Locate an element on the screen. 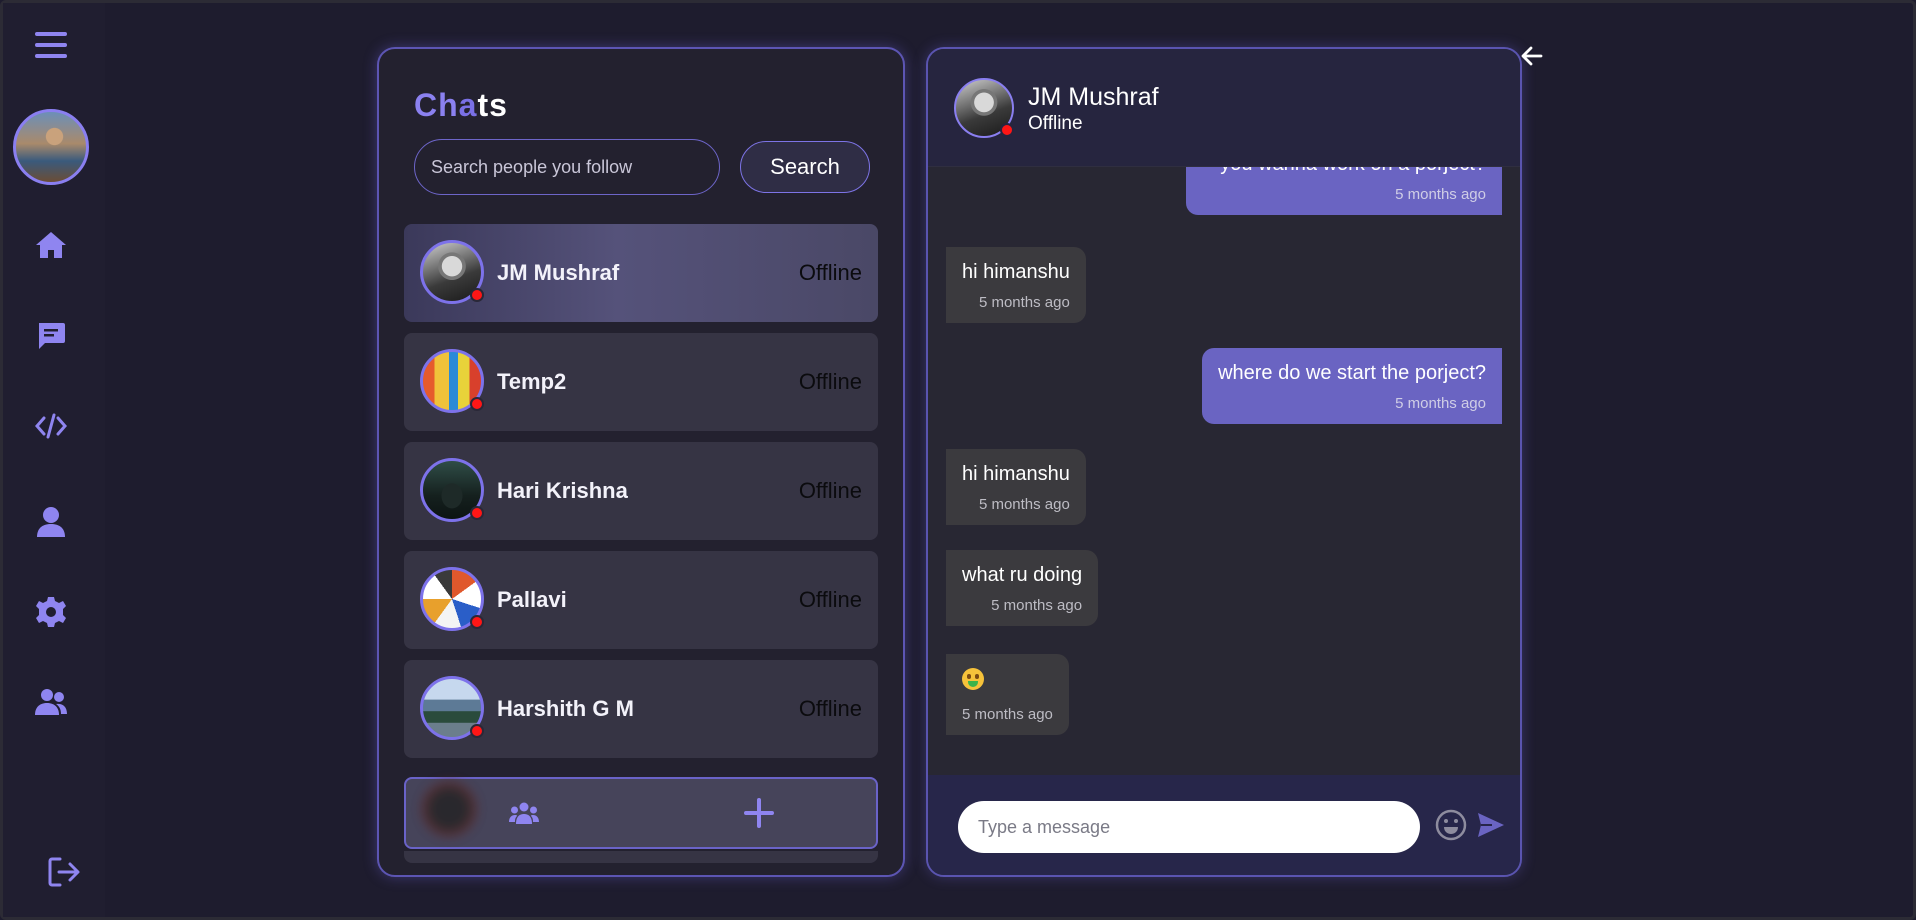 Image resolution: width=1916 pixels, height=920 pixels. search-button: Search is located at coordinates (805, 167).